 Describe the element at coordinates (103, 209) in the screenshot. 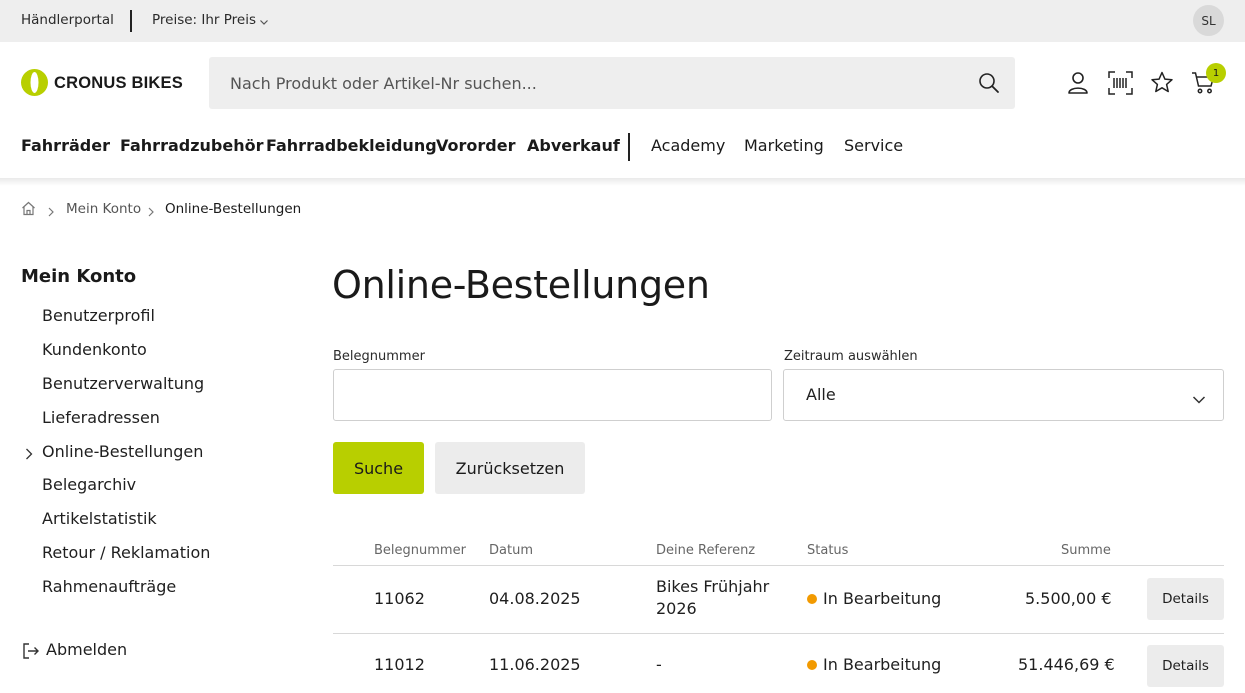

I see `breadcrumb-mein-konto: Mein Konto` at that location.